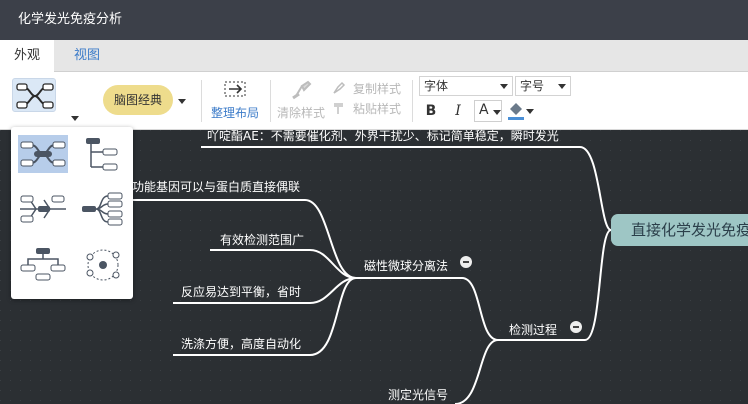  I want to click on mindmap-node: 有效检测范围广, so click(262, 239).